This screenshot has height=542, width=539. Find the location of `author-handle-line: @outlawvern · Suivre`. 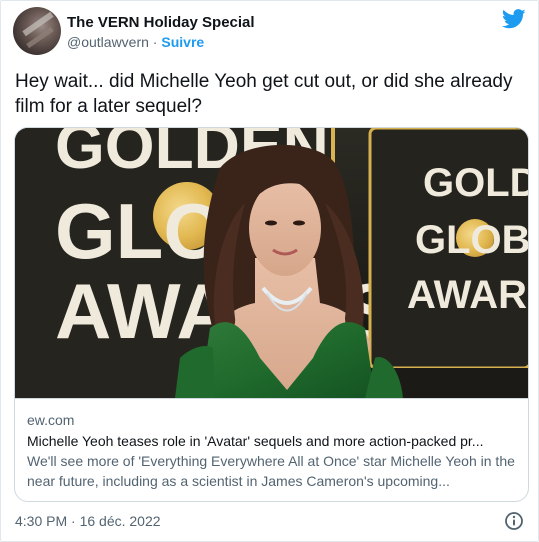

author-handle-line: @outlawvern · Suivre is located at coordinates (135, 42).